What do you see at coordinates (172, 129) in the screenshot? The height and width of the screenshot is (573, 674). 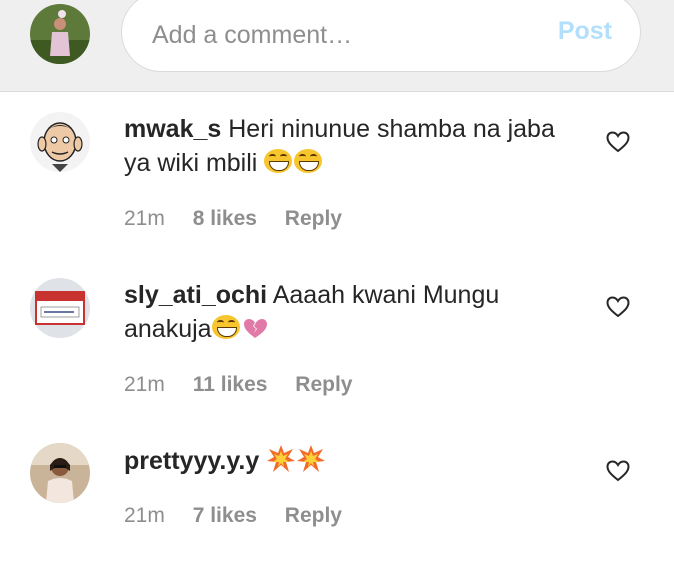 I see `comment-username: mwak_s` at bounding box center [172, 129].